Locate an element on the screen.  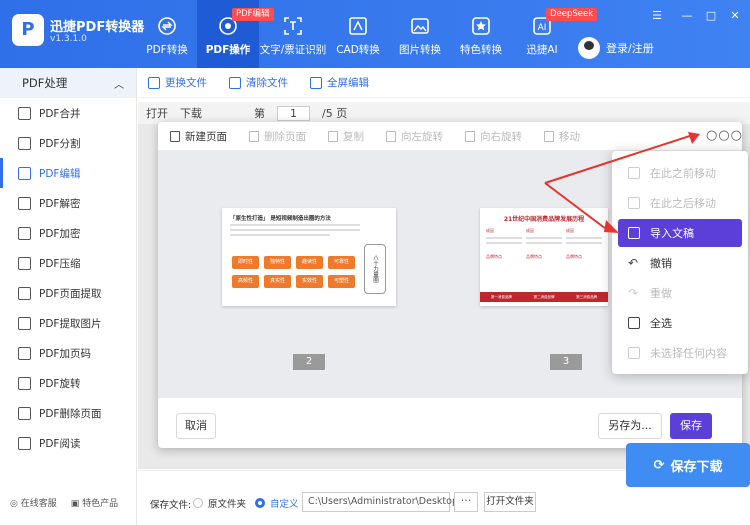
output-path-field: C:\Users\Administrator\Desktop is located at coordinates (380, 502).